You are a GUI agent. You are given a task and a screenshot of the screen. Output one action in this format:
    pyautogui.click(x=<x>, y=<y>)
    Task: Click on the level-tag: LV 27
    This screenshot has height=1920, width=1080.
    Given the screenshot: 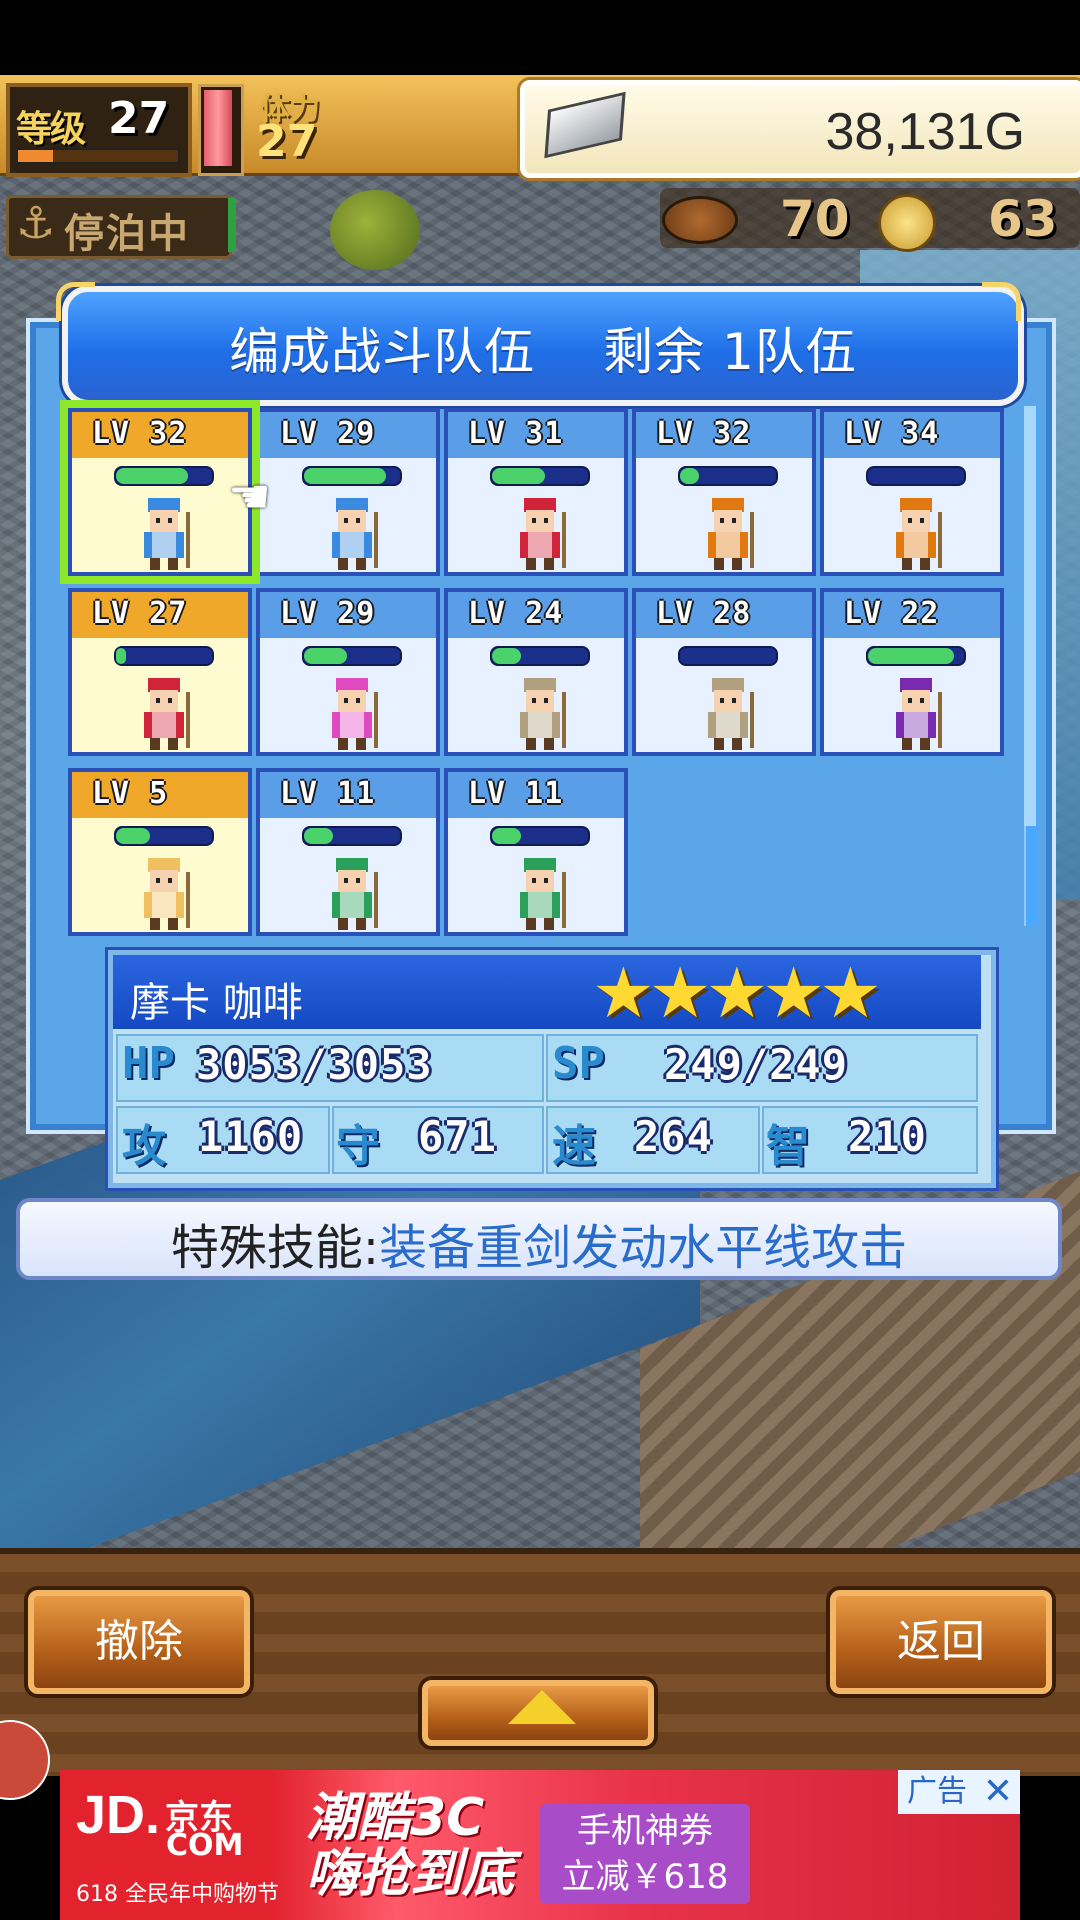 What is the action you would take?
    pyautogui.click(x=160, y=615)
    